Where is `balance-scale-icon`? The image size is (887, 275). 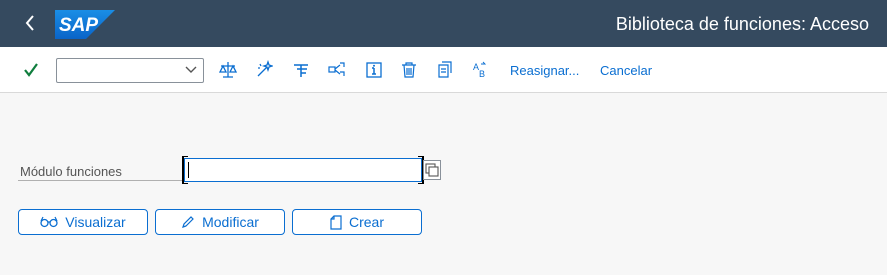 balance-scale-icon is located at coordinates (228, 70).